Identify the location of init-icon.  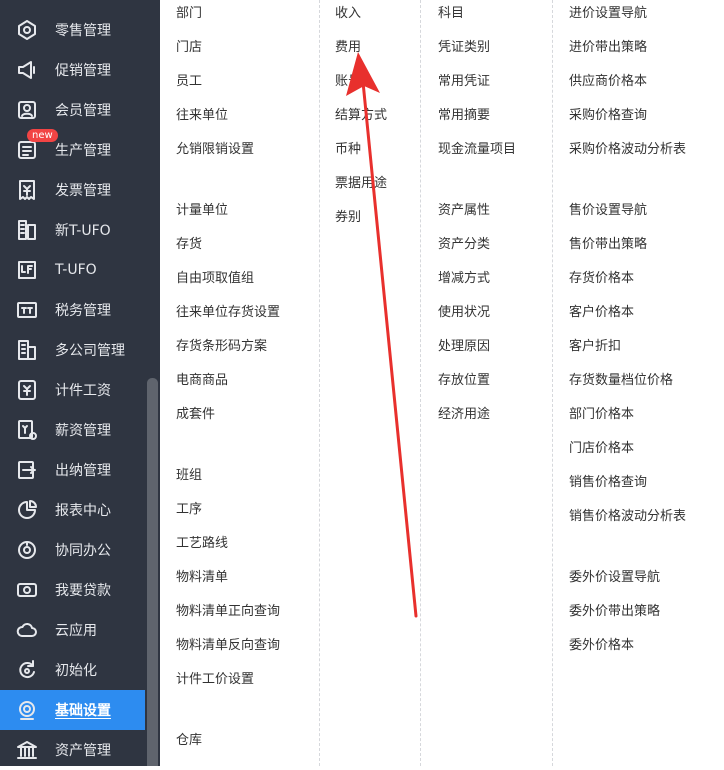
(27, 670).